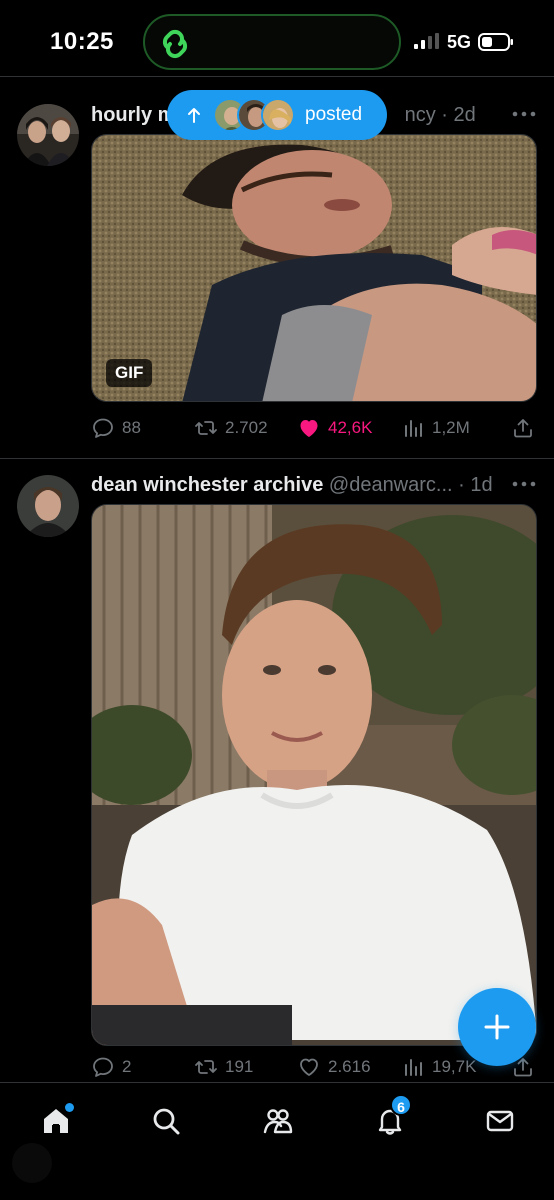 The width and height of the screenshot is (554, 1200). What do you see at coordinates (272, 42) in the screenshot?
I see `dynamic-island` at bounding box center [272, 42].